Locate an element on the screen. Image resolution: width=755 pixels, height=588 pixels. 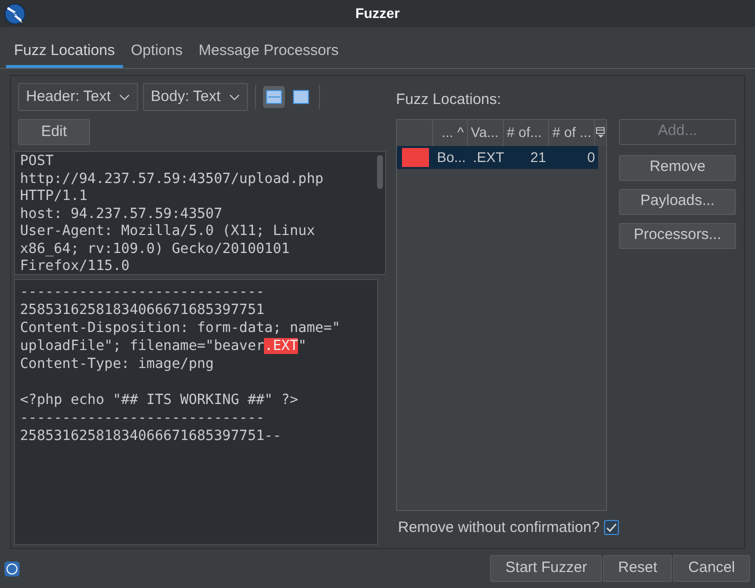
body-line: Content-Type: image/png is located at coordinates (117, 364).